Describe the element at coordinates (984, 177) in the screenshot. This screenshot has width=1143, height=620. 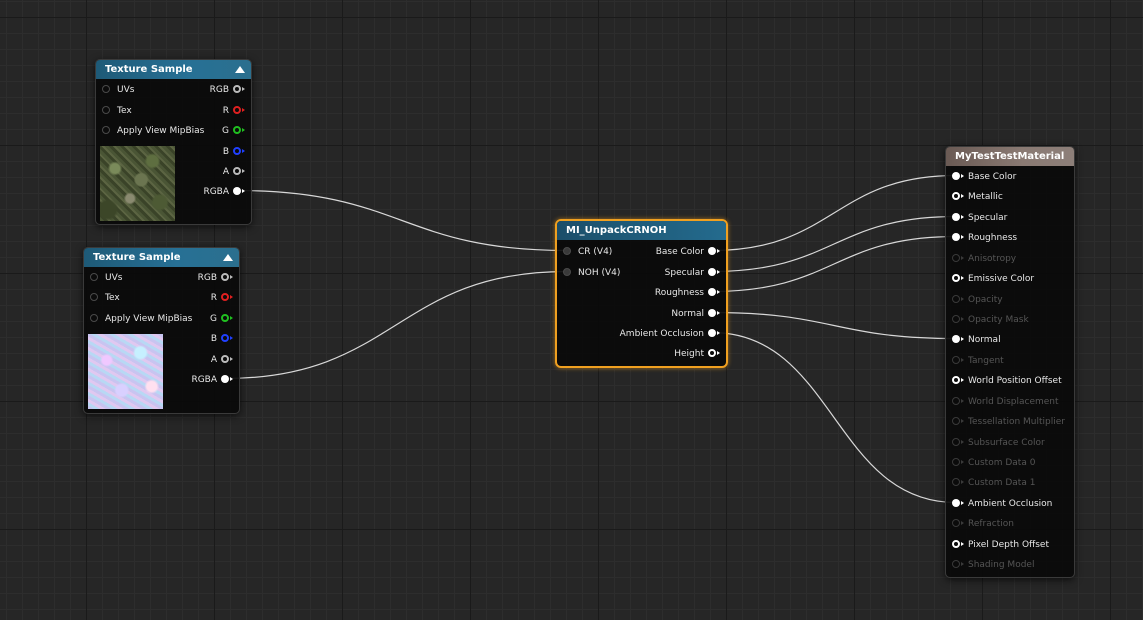
I see `material-input-base-color: Base Color` at that location.